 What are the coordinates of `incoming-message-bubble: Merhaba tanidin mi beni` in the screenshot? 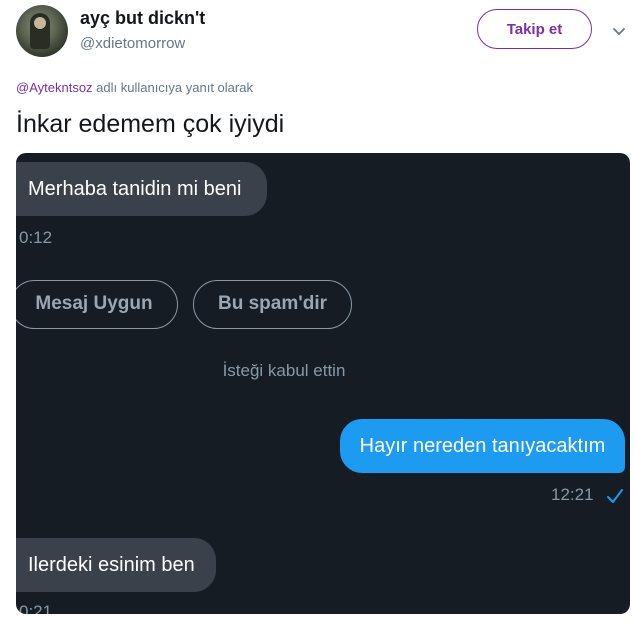 It's located at (141, 189).